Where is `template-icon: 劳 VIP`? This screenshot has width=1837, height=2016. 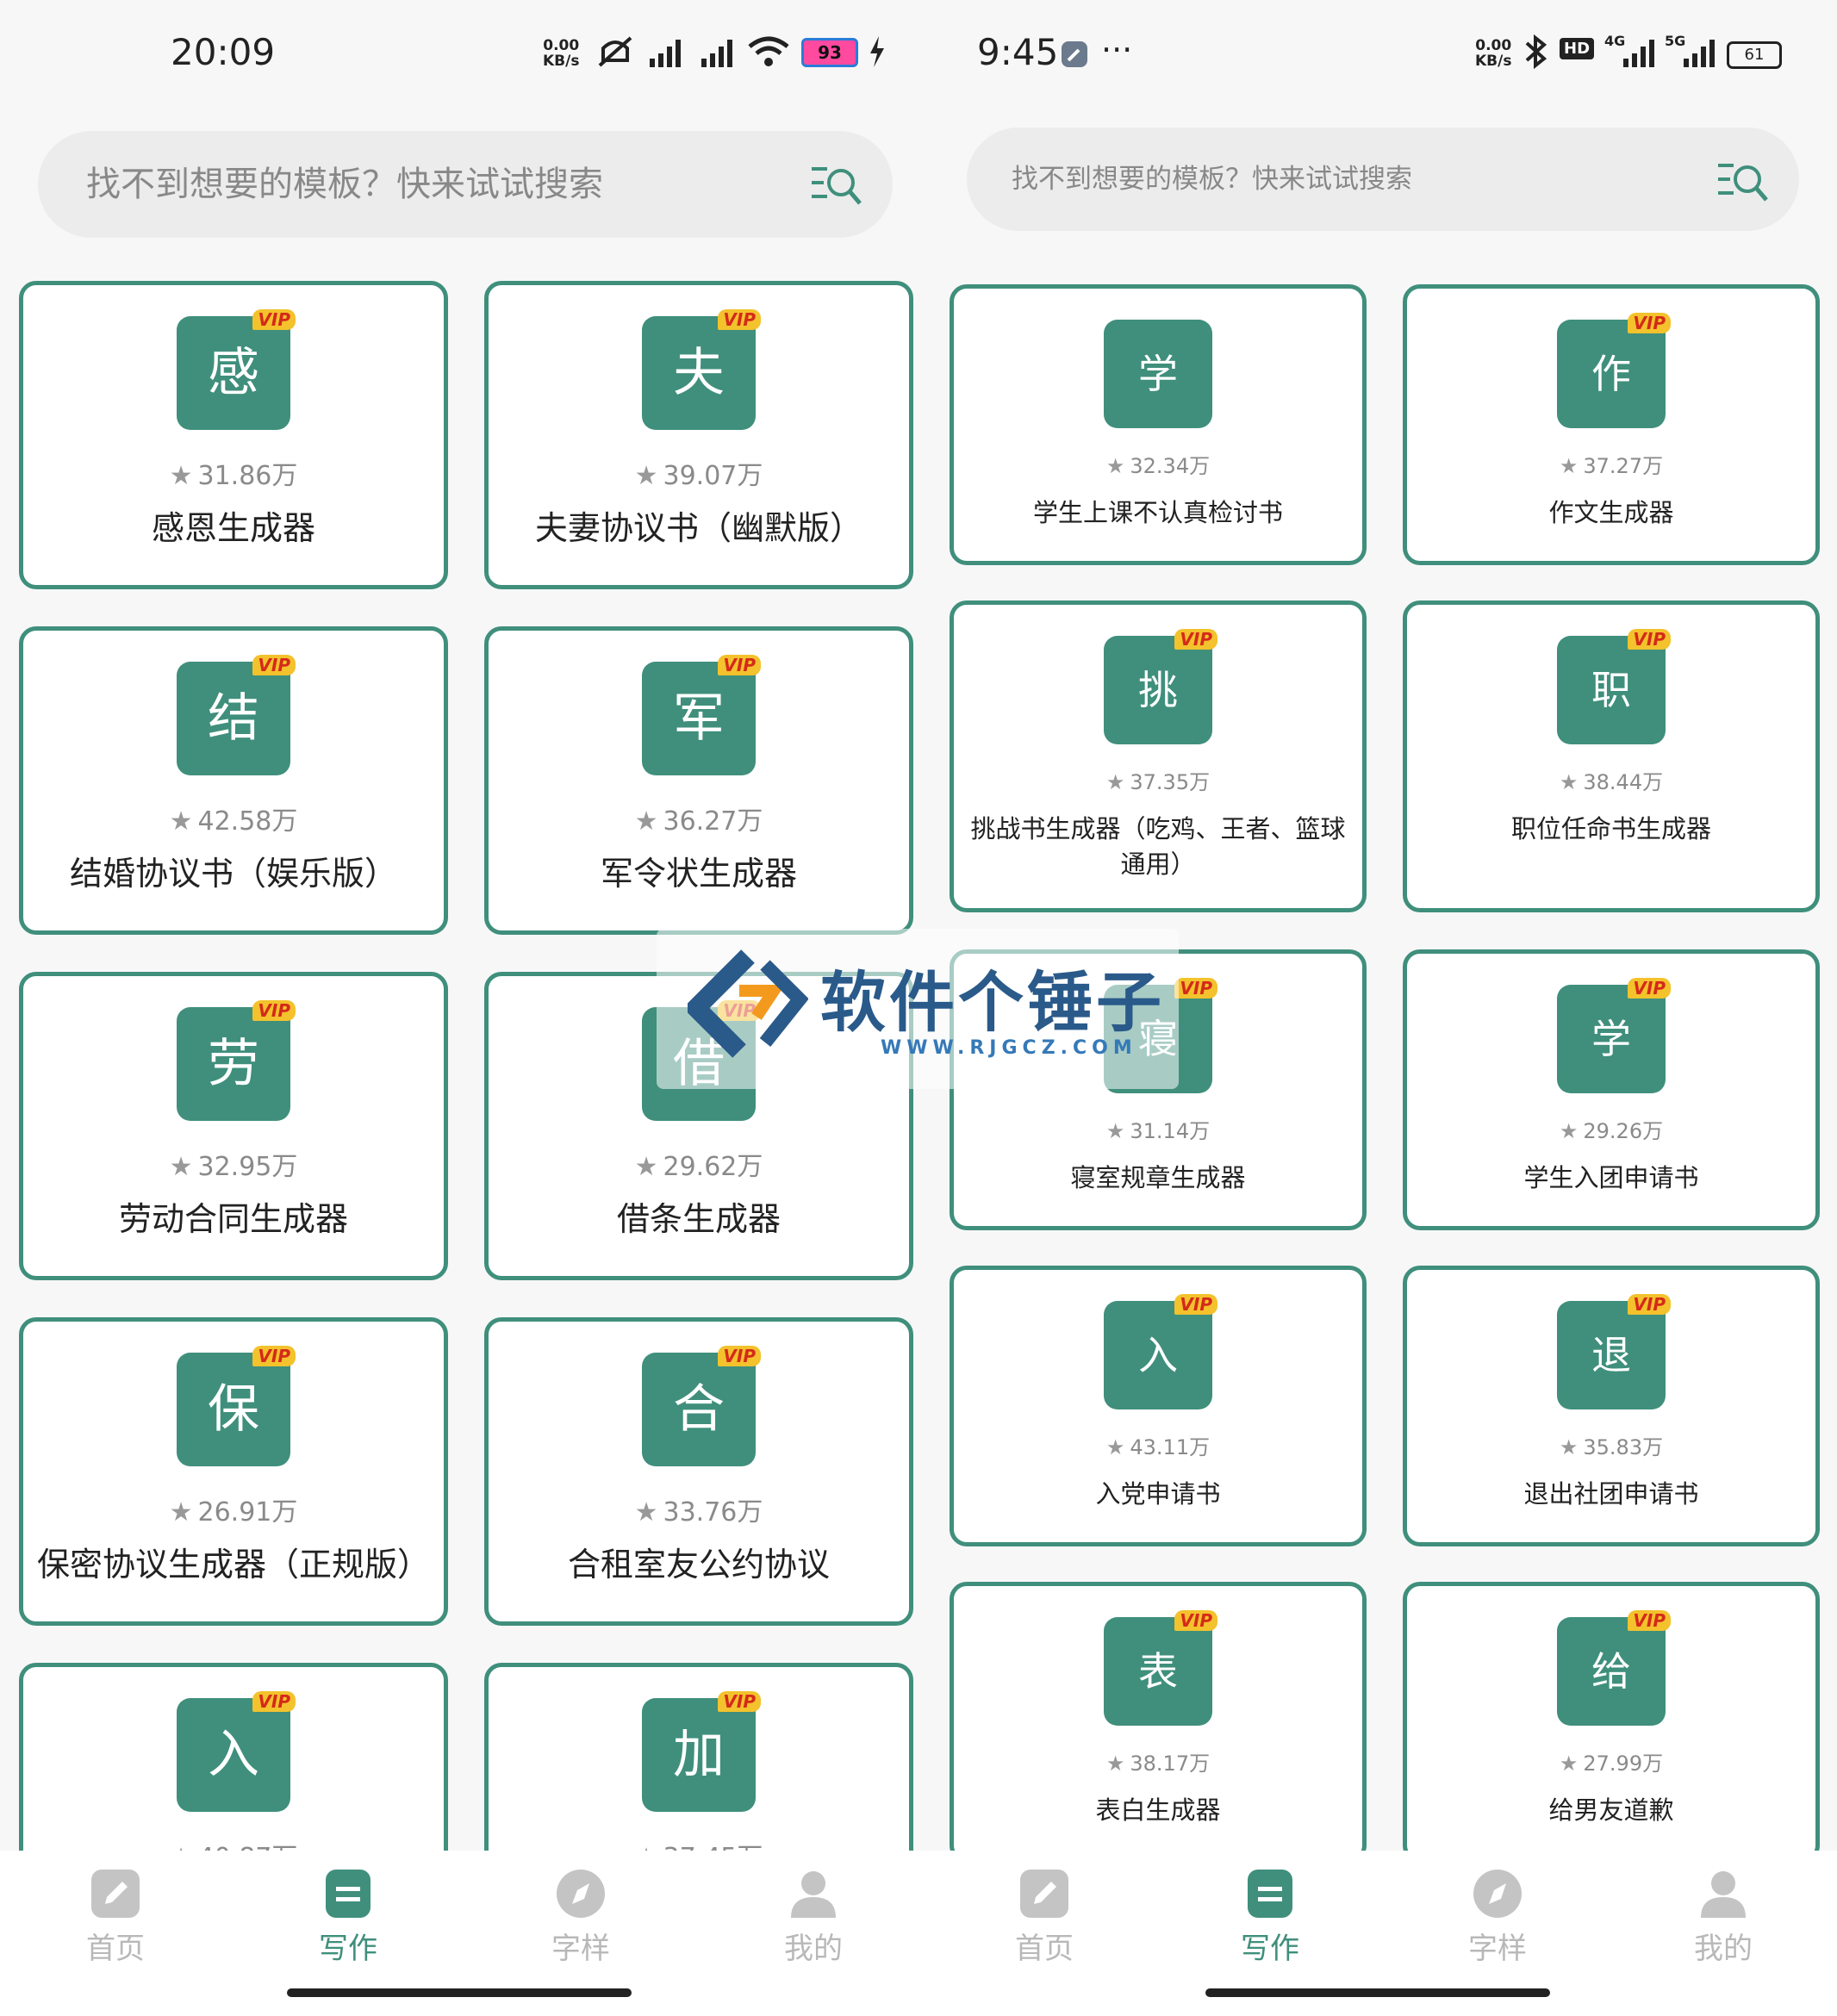 template-icon: 劳 VIP is located at coordinates (236, 1060).